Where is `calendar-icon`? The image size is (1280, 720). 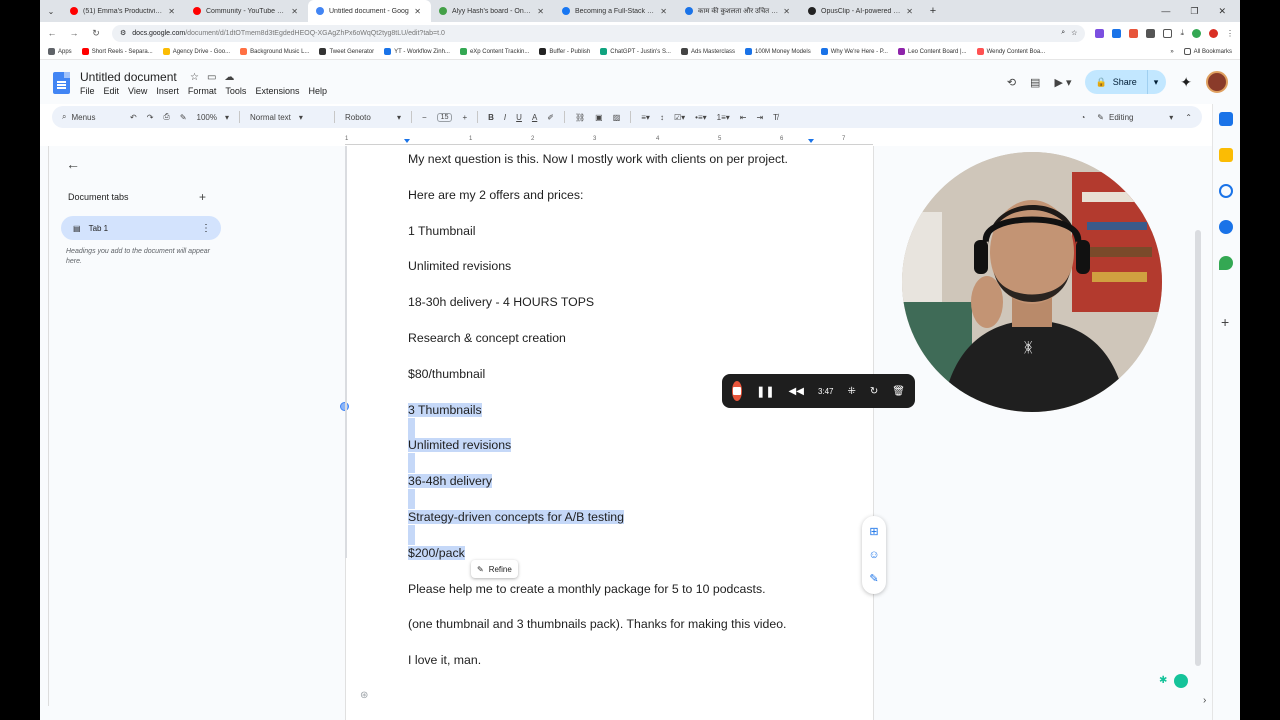
calendar-icon is located at coordinates (1226, 119).